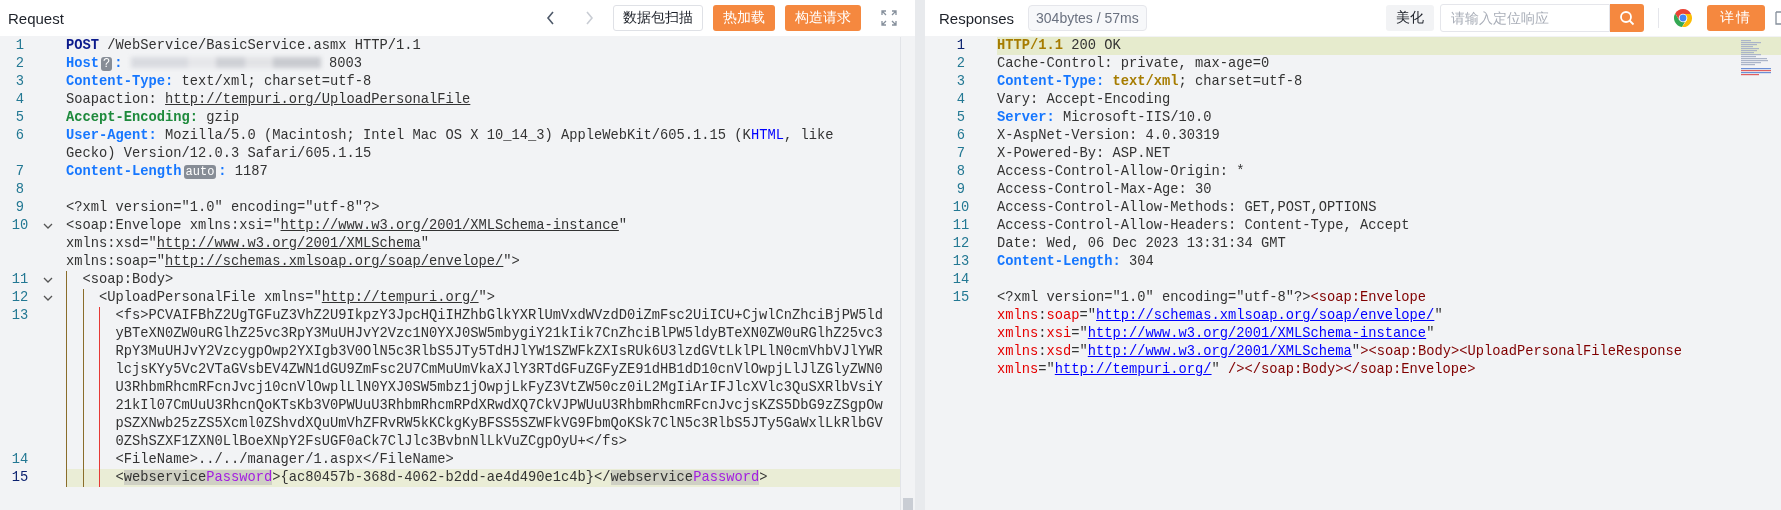  Describe the element at coordinates (483, 298) in the screenshot. I see `code-line: <UploadPersonalFile xmlns="http://tempuri.org/">` at that location.